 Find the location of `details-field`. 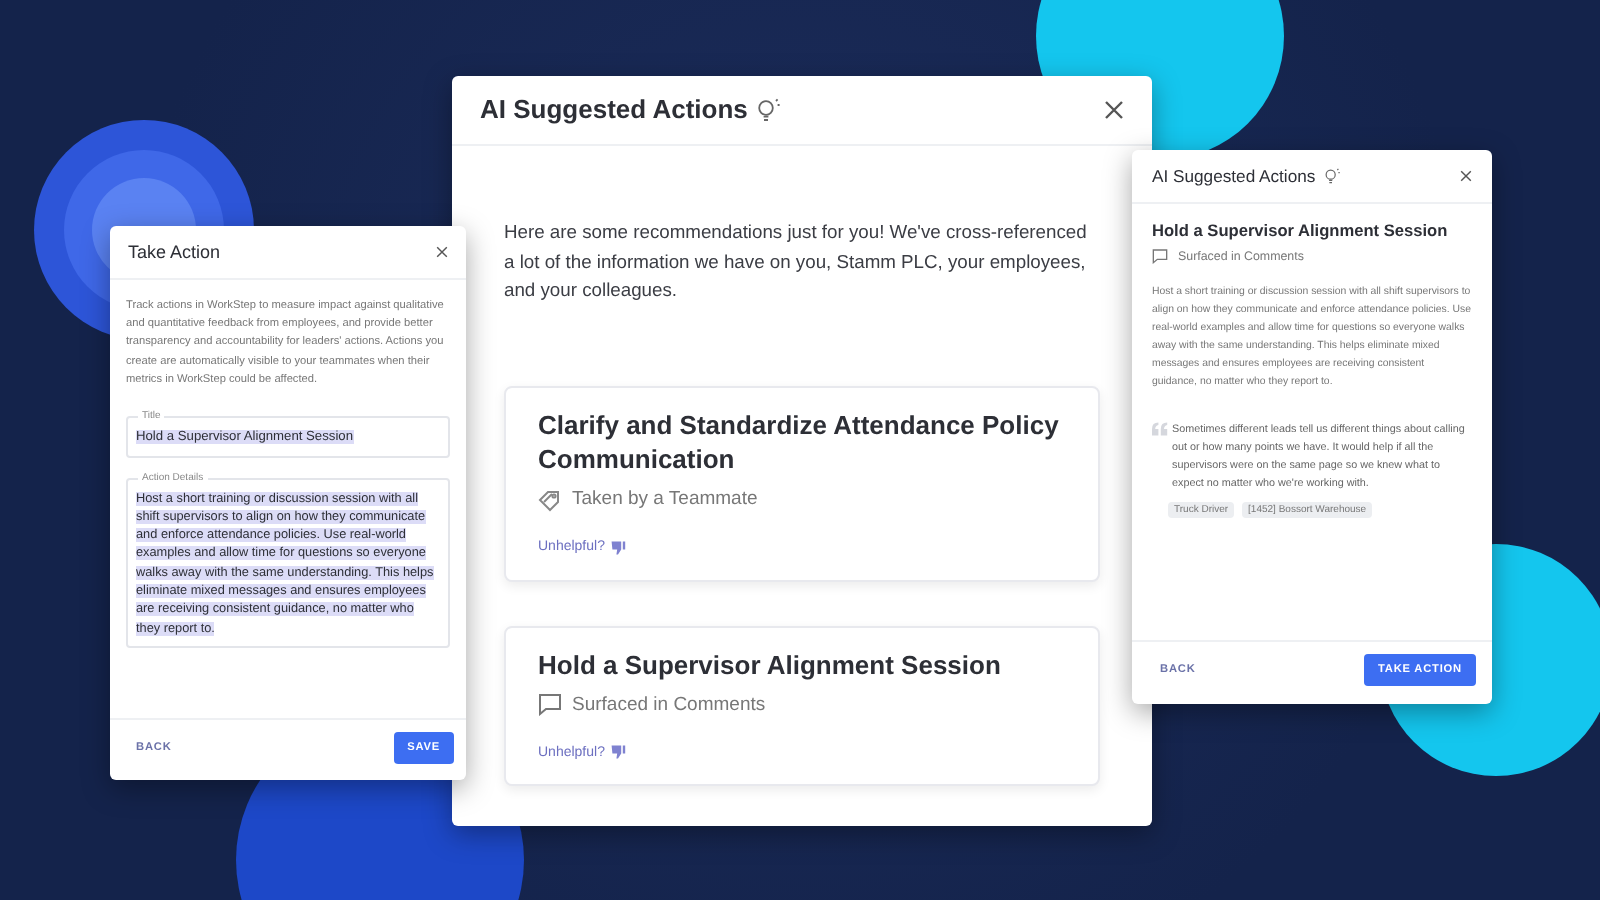

details-field is located at coordinates (288, 562).